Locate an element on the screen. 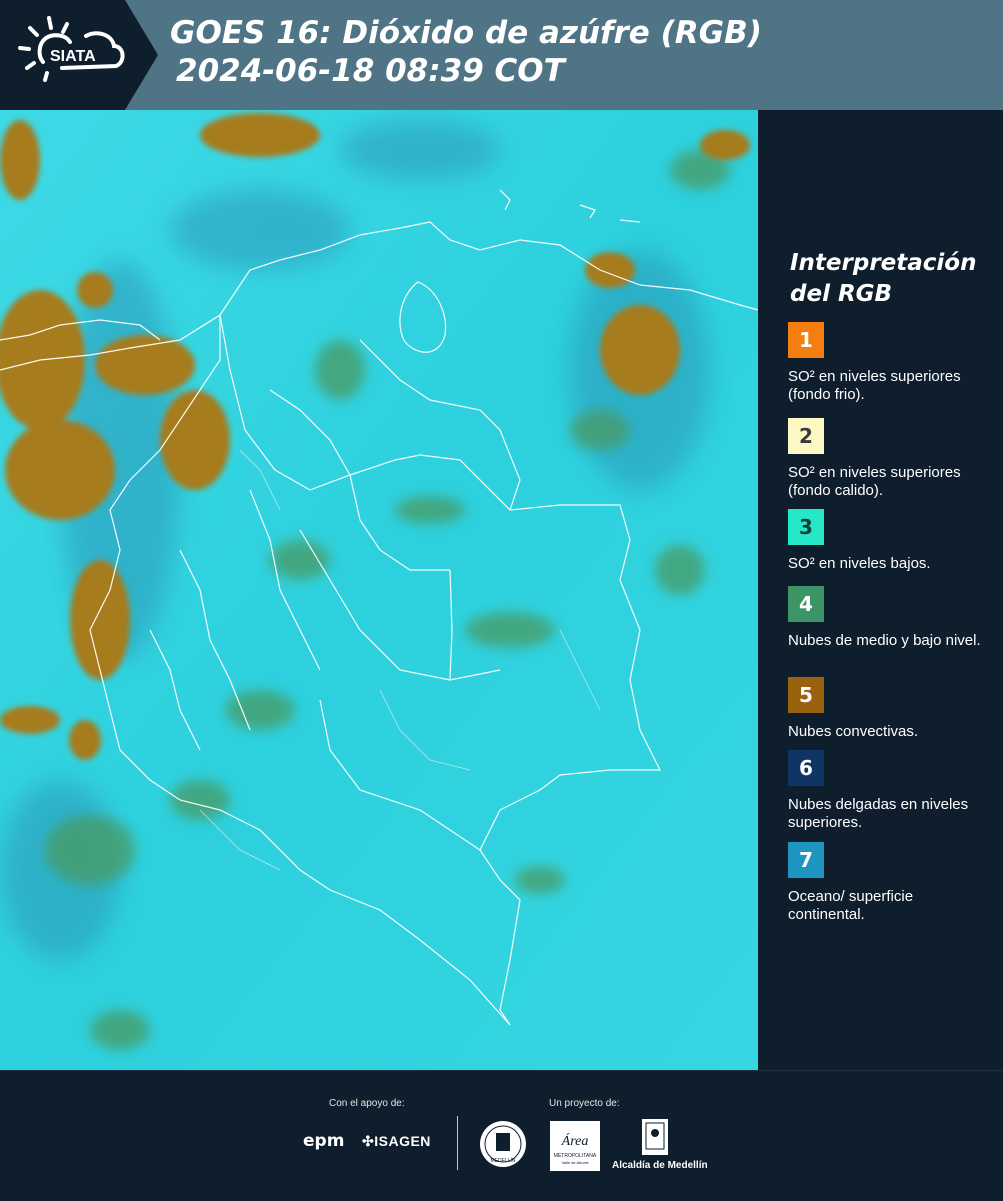 The height and width of the screenshot is (1201, 1003). metro-logo-line2: METROPOLITANA is located at coordinates (575, 1156).